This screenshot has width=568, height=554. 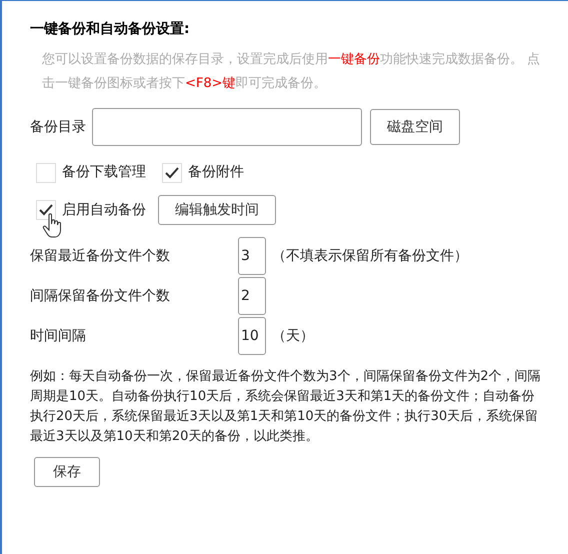 What do you see at coordinates (415, 127) in the screenshot?
I see `disk-space-button: 磁盘空间` at bounding box center [415, 127].